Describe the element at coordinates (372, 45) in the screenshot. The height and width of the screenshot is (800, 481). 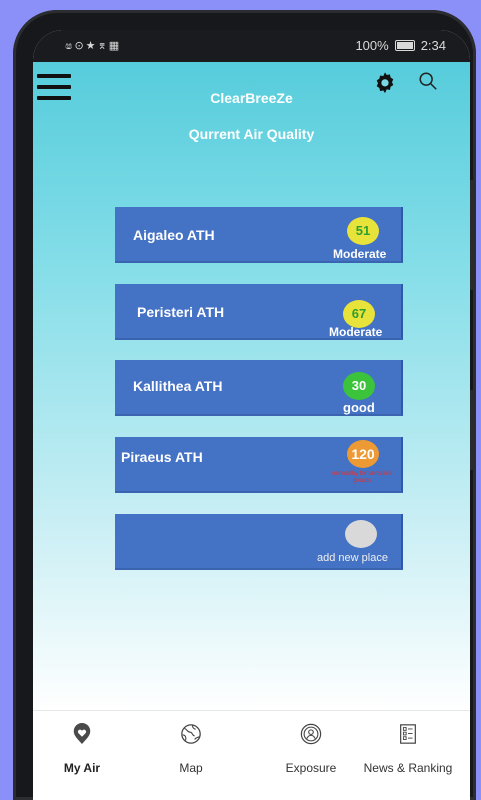
I see `battery-percent: 100%` at that location.